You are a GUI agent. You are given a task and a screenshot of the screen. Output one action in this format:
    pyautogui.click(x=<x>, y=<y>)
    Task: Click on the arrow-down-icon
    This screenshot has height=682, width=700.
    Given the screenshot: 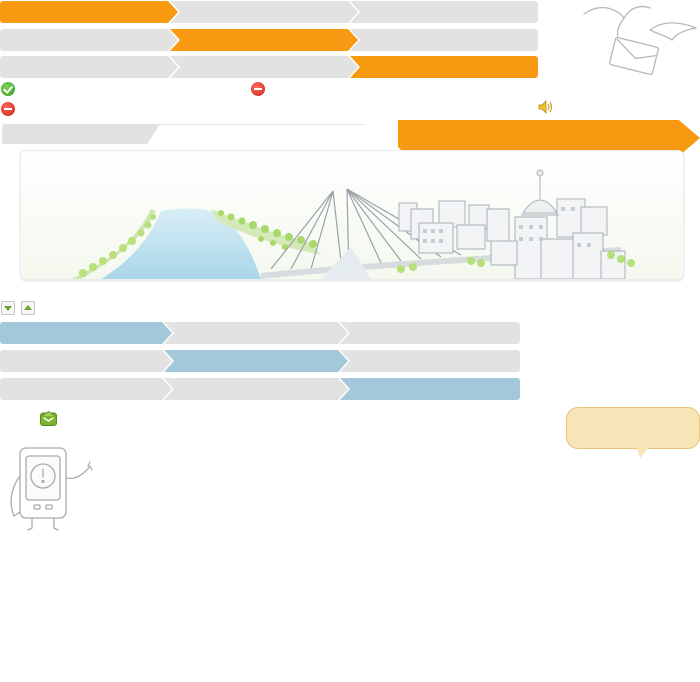 What is the action you would take?
    pyautogui.click(x=8, y=308)
    